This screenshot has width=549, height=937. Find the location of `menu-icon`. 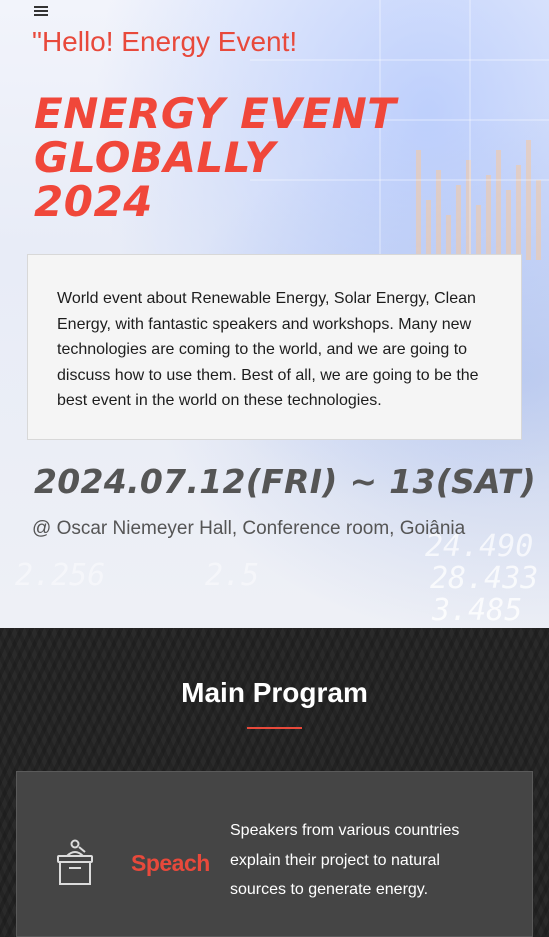

menu-icon is located at coordinates (41, 12).